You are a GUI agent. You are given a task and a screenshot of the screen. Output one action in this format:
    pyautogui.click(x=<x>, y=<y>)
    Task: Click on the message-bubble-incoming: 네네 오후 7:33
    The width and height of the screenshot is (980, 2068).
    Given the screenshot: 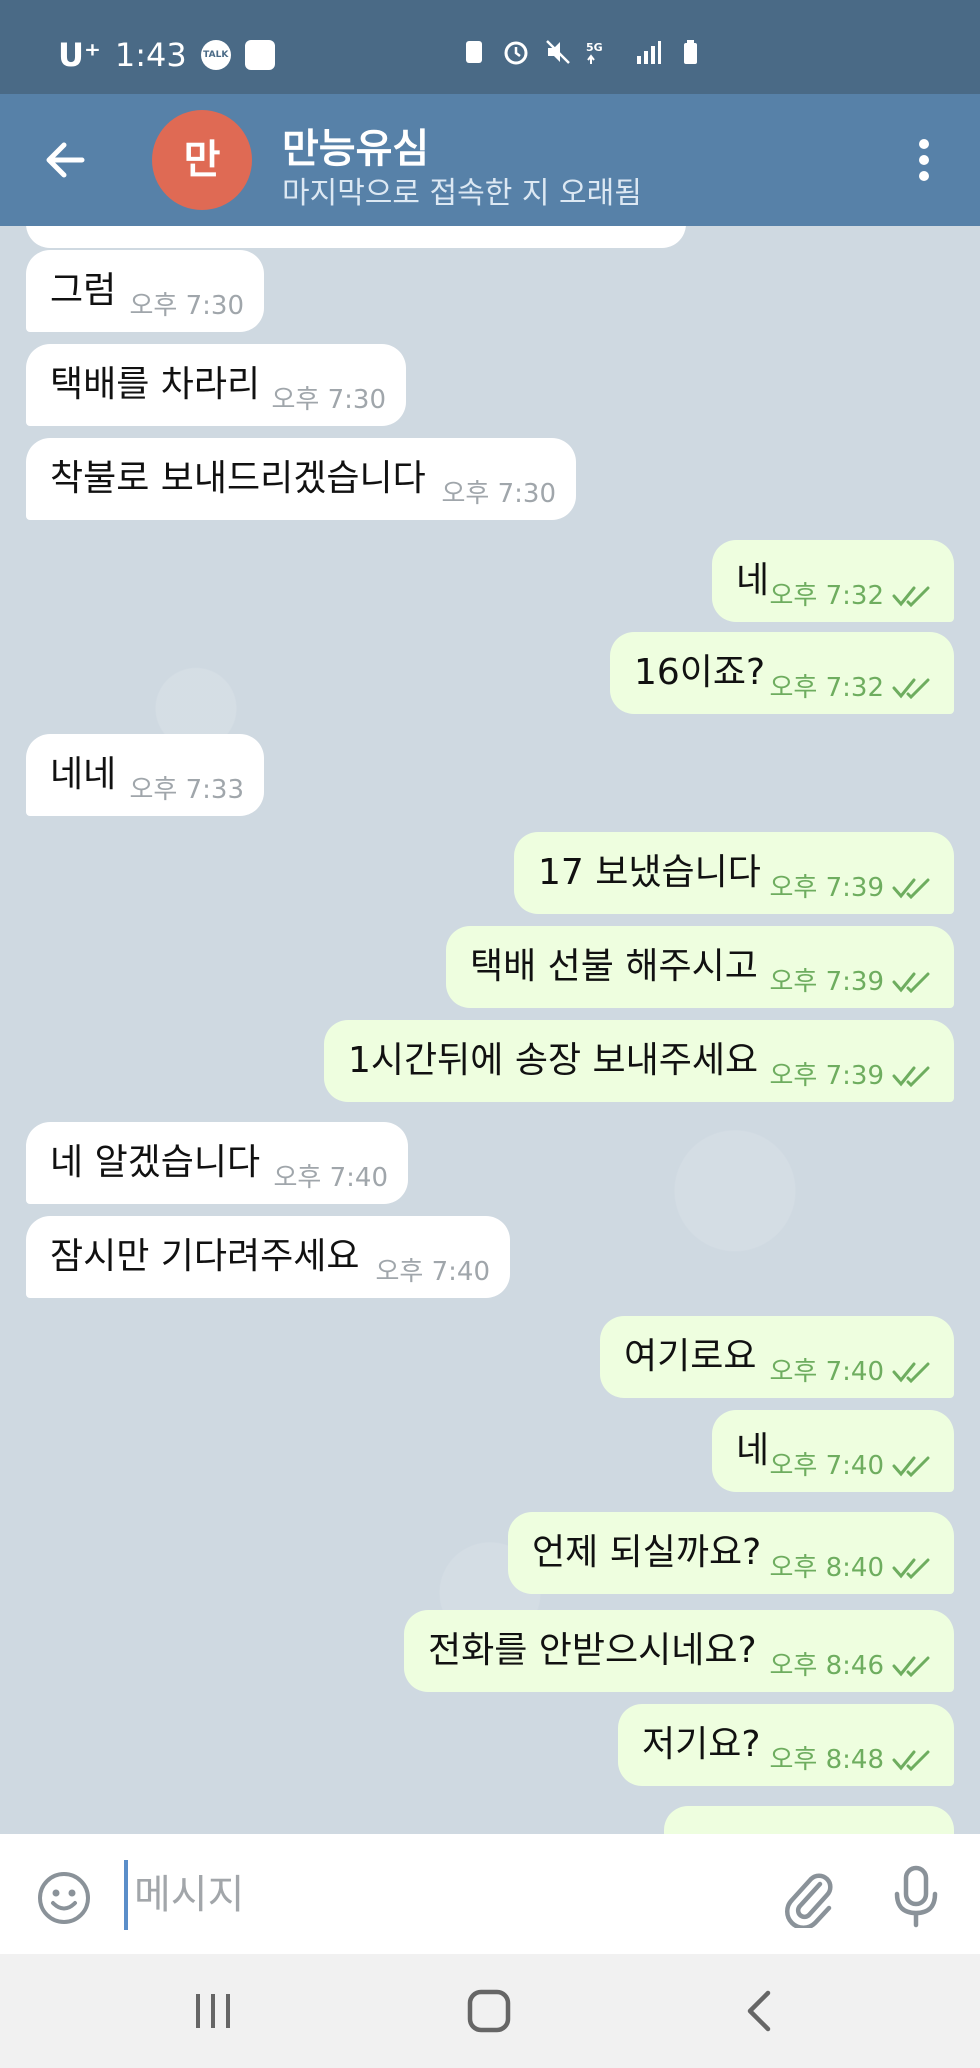 What is the action you would take?
    pyautogui.click(x=145, y=775)
    